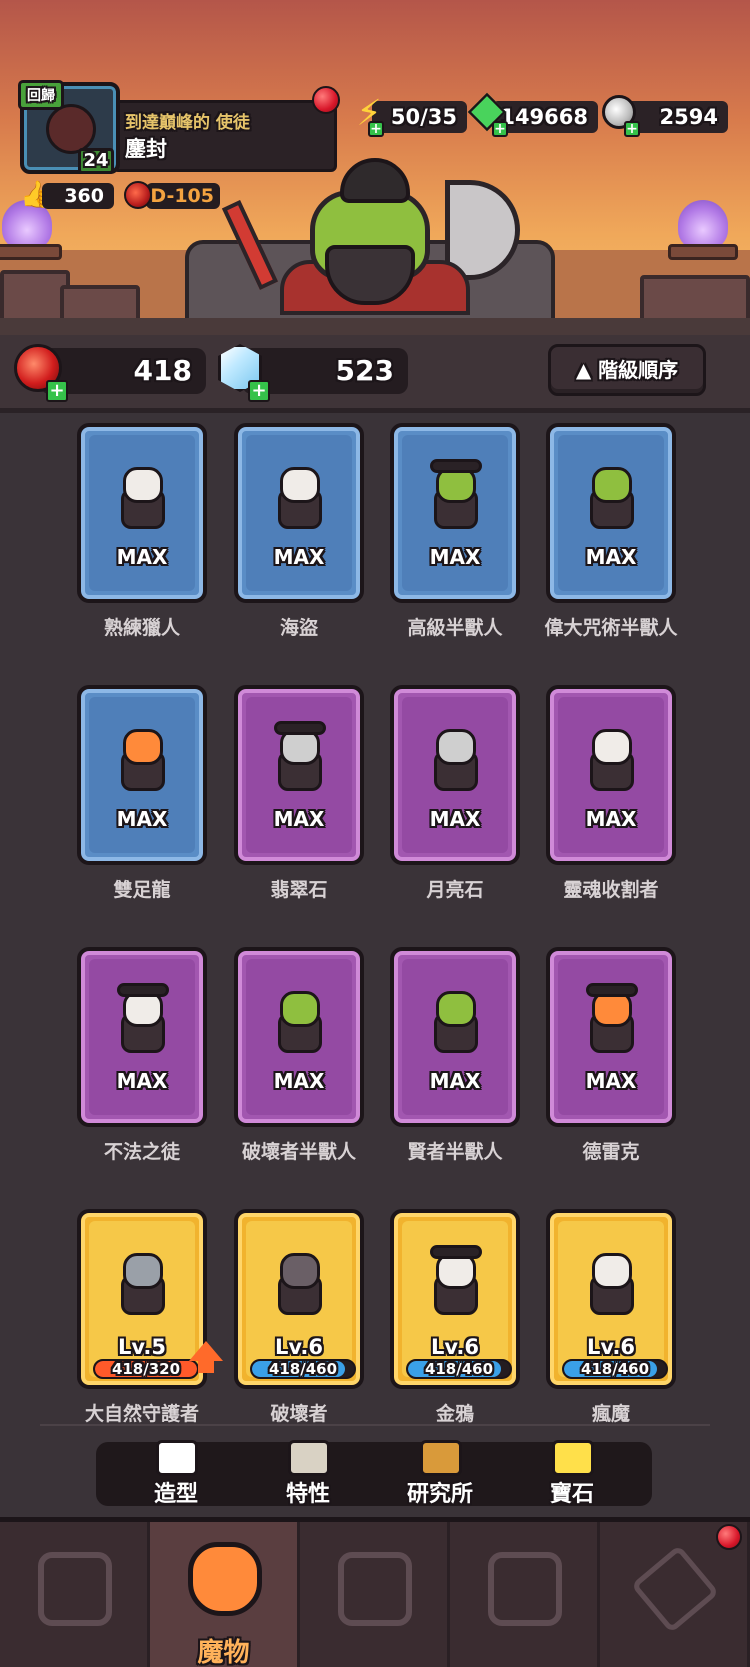  What do you see at coordinates (525, 1589) in the screenshot?
I see `rank-emblem-icon` at bounding box center [525, 1589].